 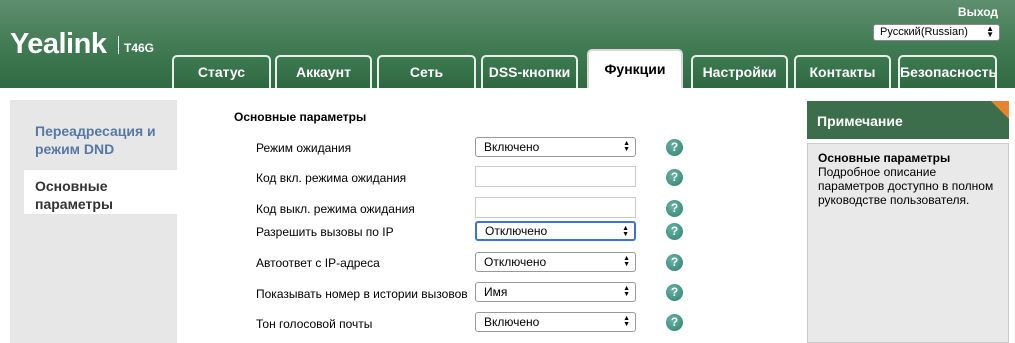 I want to click on row-label-ip-auto-answer: Автоответ с IP-адреса, so click(x=318, y=263).